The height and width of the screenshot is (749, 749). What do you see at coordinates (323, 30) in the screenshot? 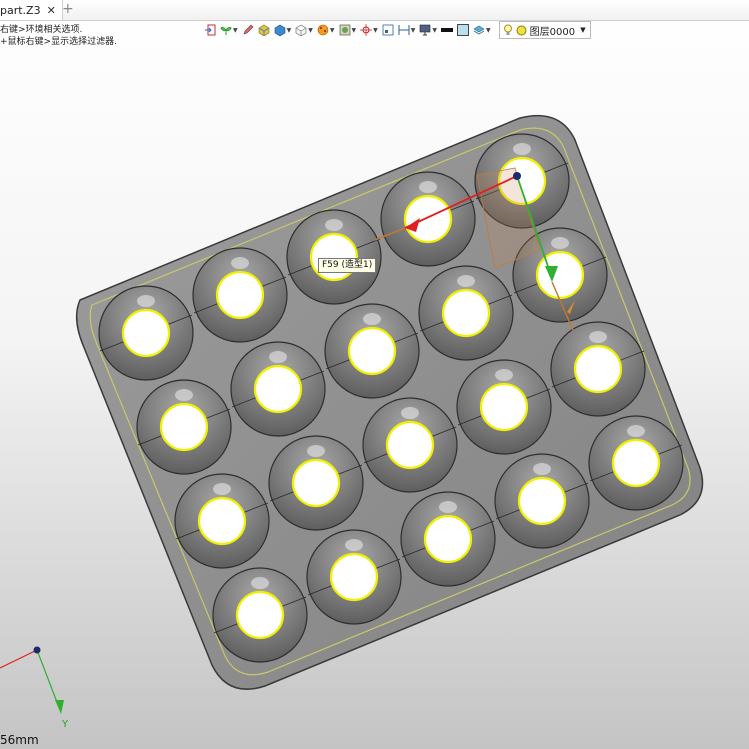
I see `render-ball-icon` at bounding box center [323, 30].